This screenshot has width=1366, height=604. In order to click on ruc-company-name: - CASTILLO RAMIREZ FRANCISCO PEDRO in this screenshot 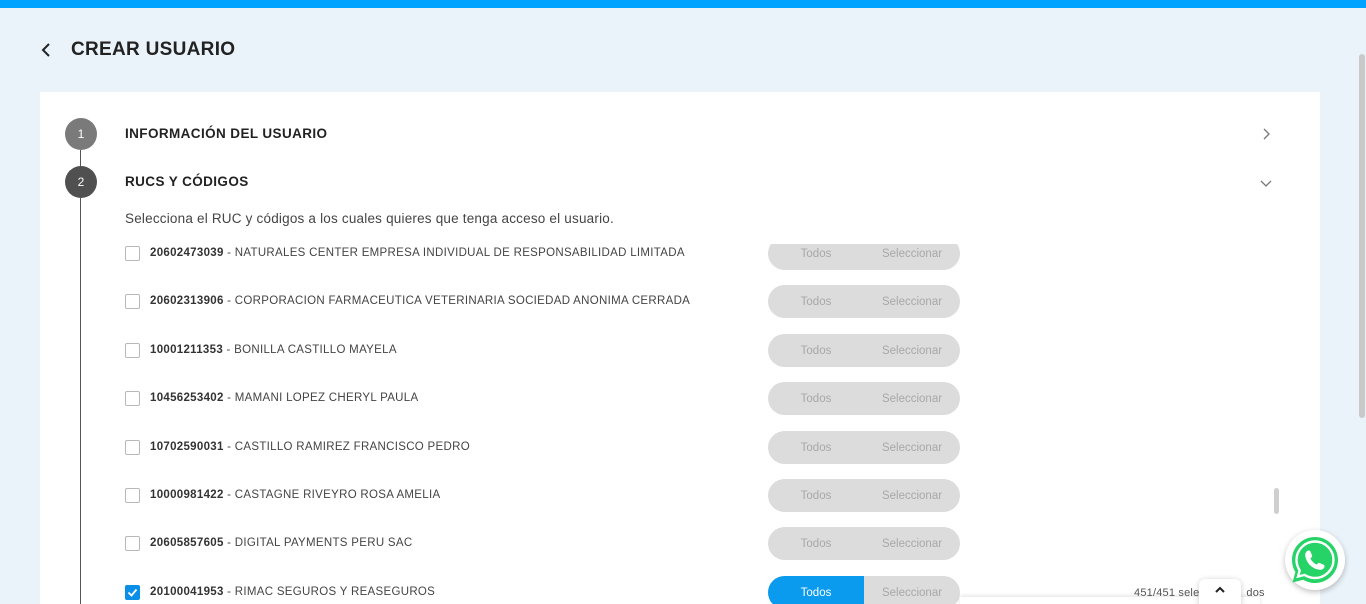, I will do `click(346, 447)`.